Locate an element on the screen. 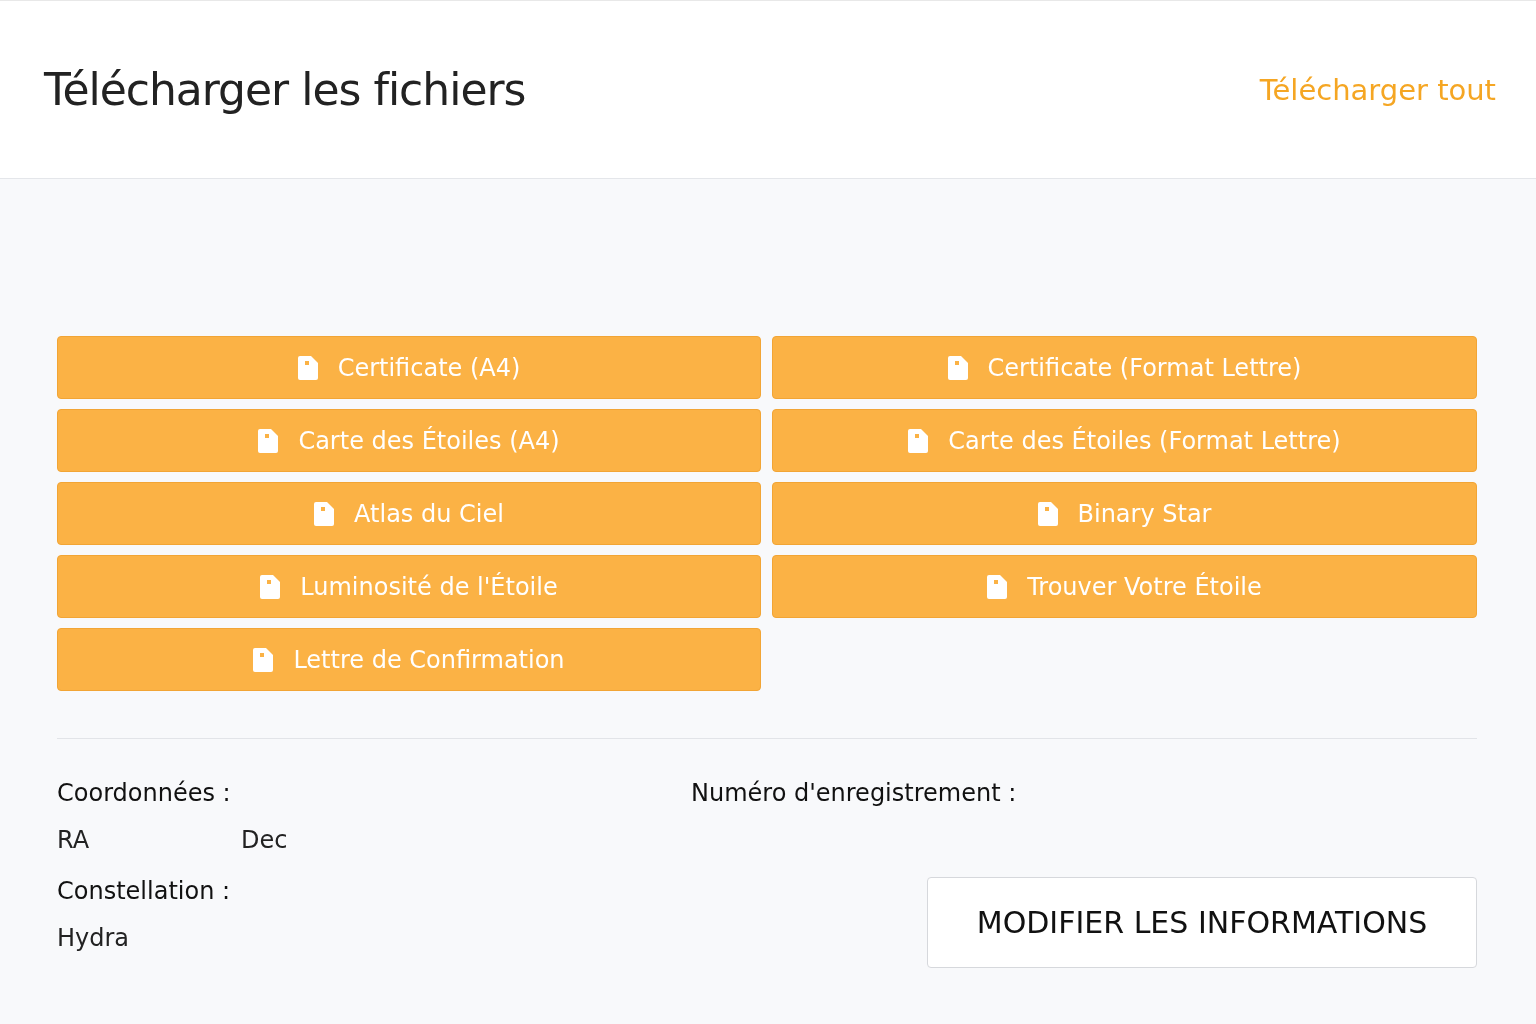 Image resolution: width=1536 pixels, height=1024 pixels. file-download-button: Carte des Étoiles (A4) is located at coordinates (409, 440).